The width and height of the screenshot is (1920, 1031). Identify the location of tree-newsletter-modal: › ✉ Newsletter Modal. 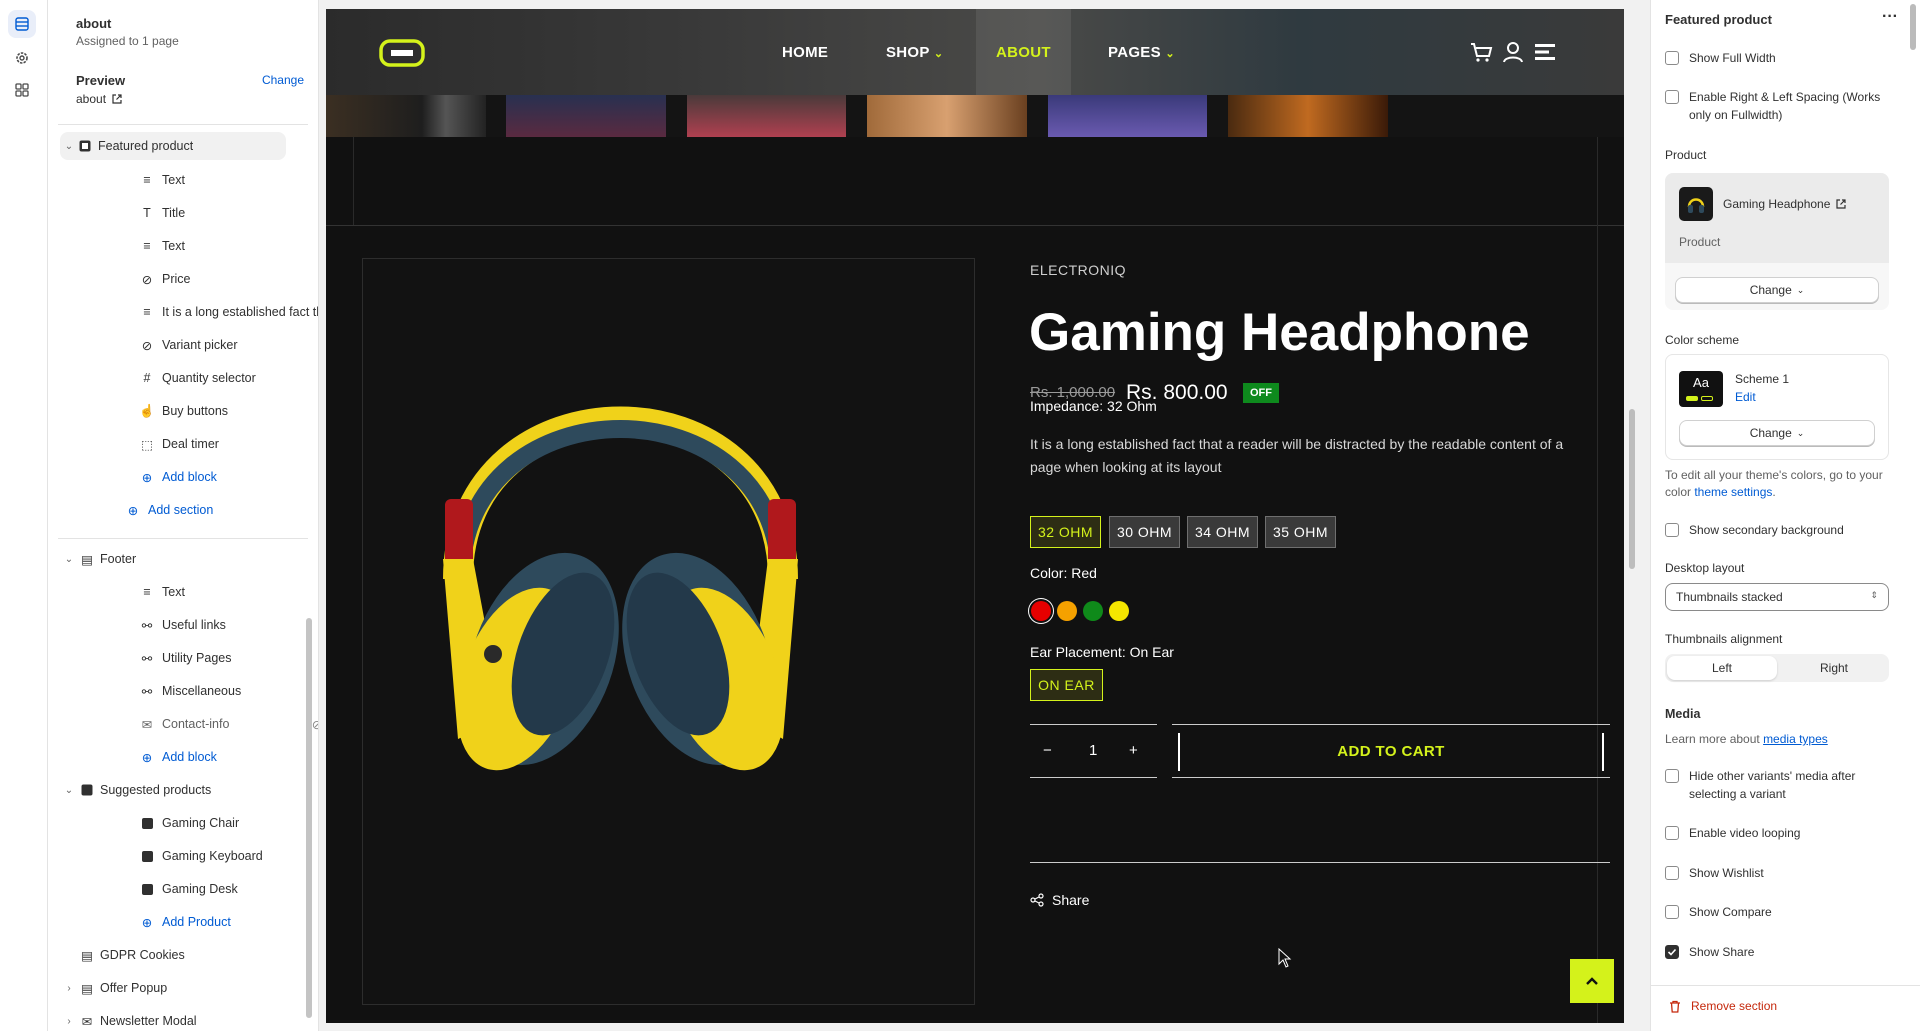
(173, 1019).